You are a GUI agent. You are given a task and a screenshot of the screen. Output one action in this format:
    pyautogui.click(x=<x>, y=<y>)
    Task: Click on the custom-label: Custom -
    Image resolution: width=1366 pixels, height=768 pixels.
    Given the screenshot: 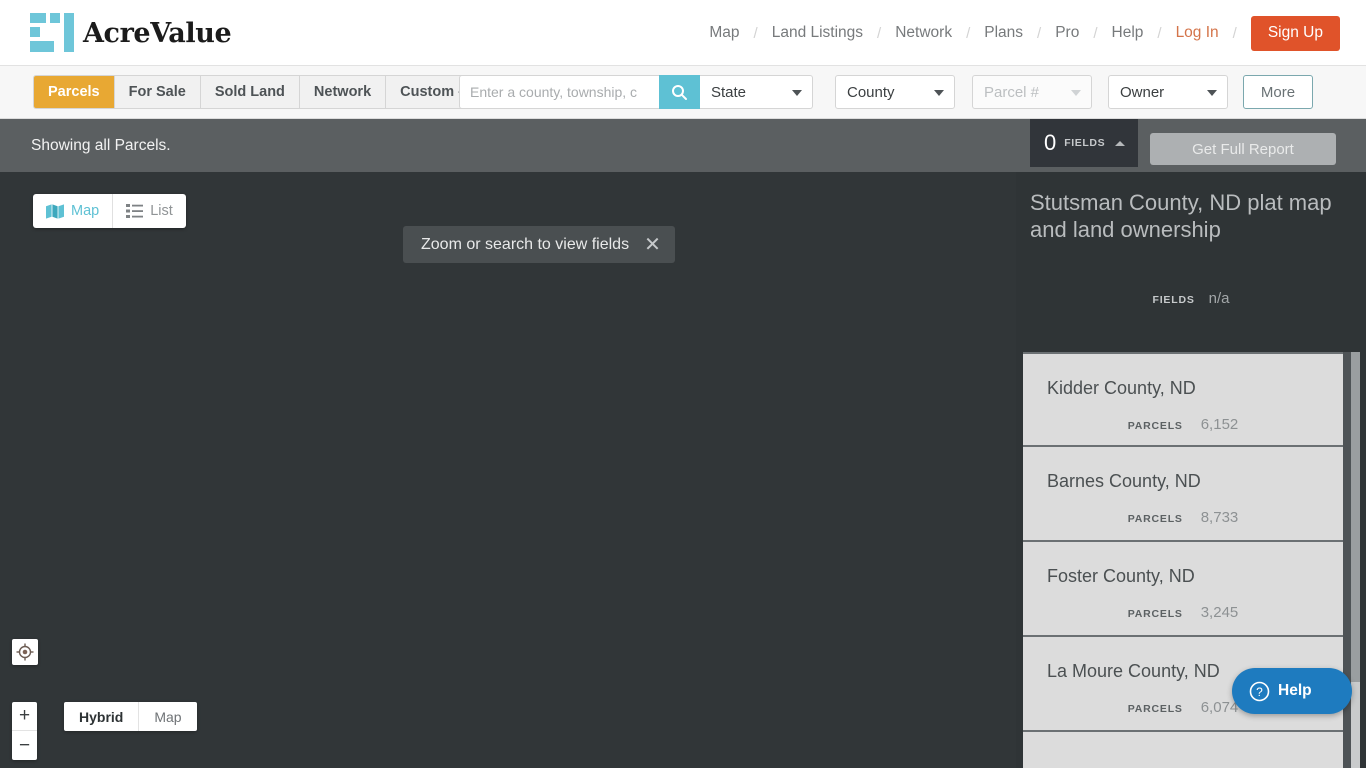 What is the action you would take?
    pyautogui.click(x=431, y=92)
    